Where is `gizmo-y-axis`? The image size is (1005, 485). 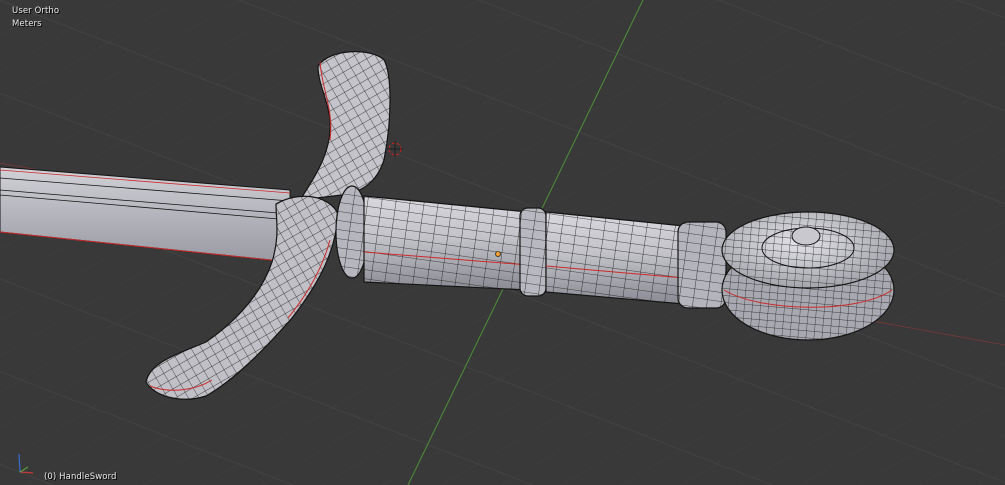 gizmo-y-axis is located at coordinates (24, 469).